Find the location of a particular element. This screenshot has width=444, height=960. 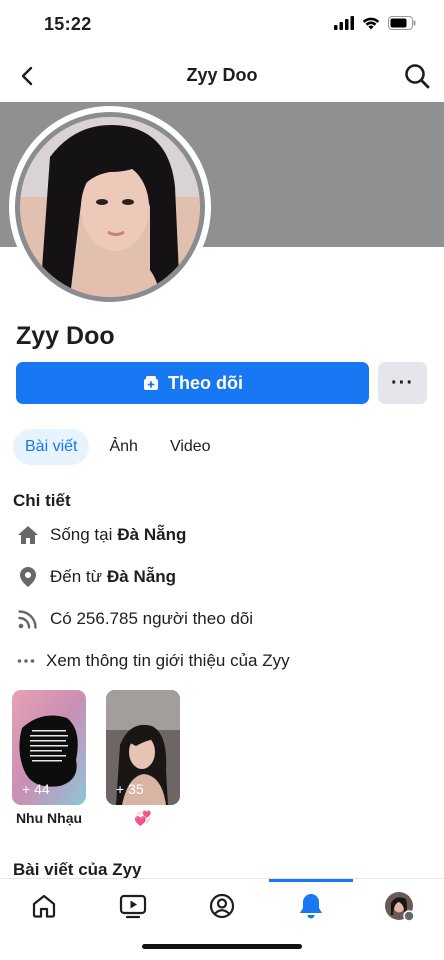

profile-picture is located at coordinates (110, 207).